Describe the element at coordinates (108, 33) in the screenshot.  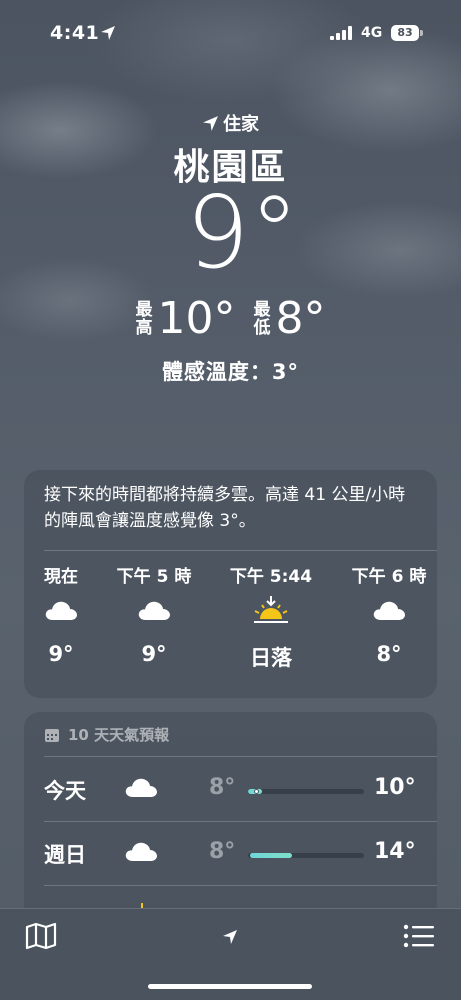
I see `location-services-icon` at that location.